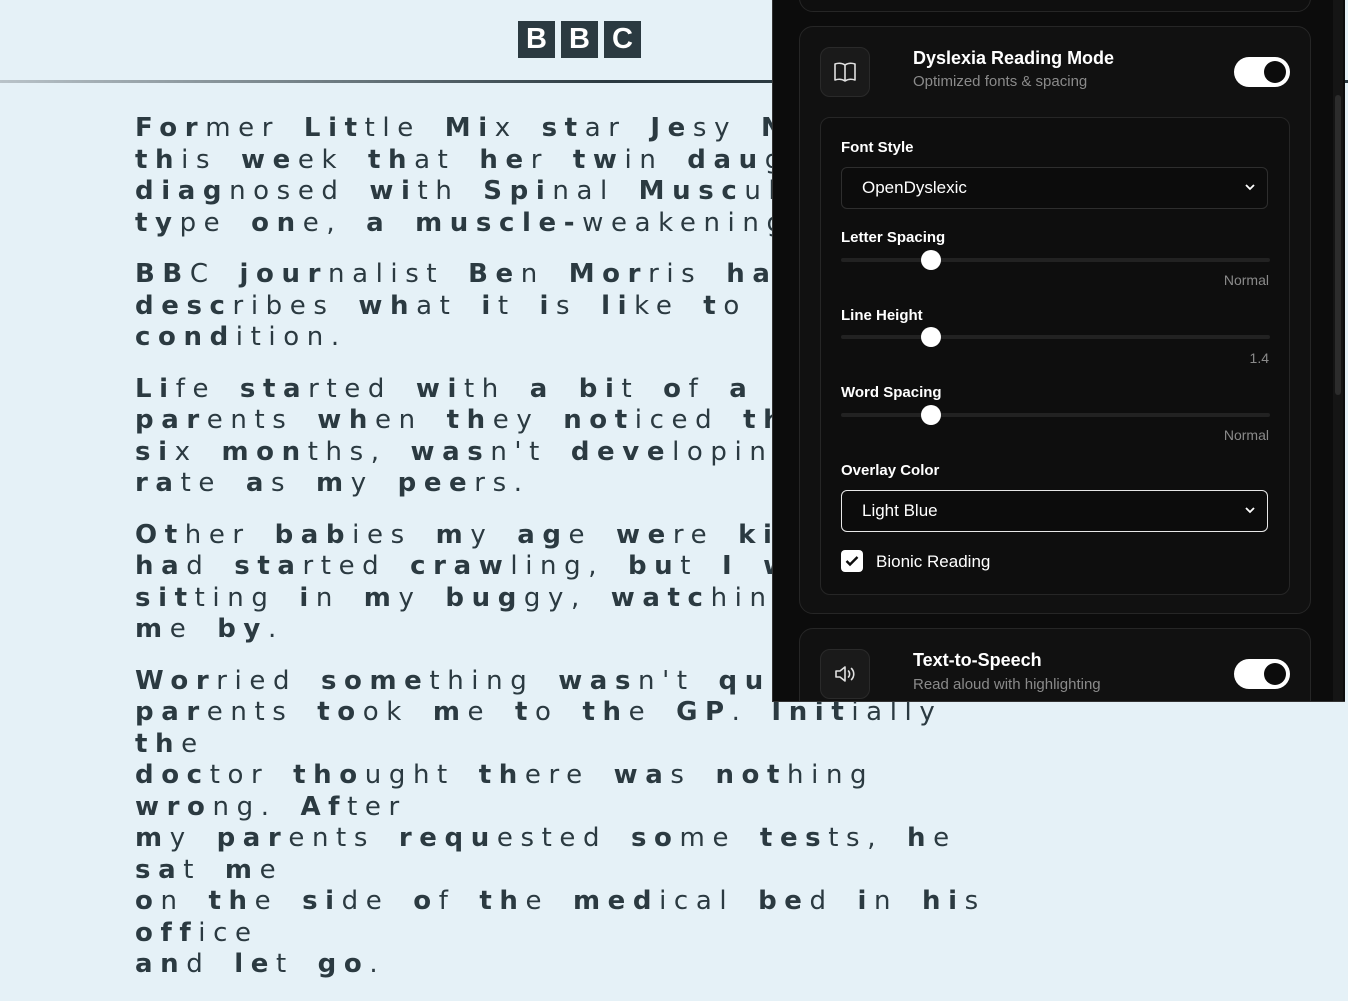 Image resolution: width=1348 pixels, height=1001 pixels. I want to click on dyslexia-mode-toggle, so click(1262, 72).